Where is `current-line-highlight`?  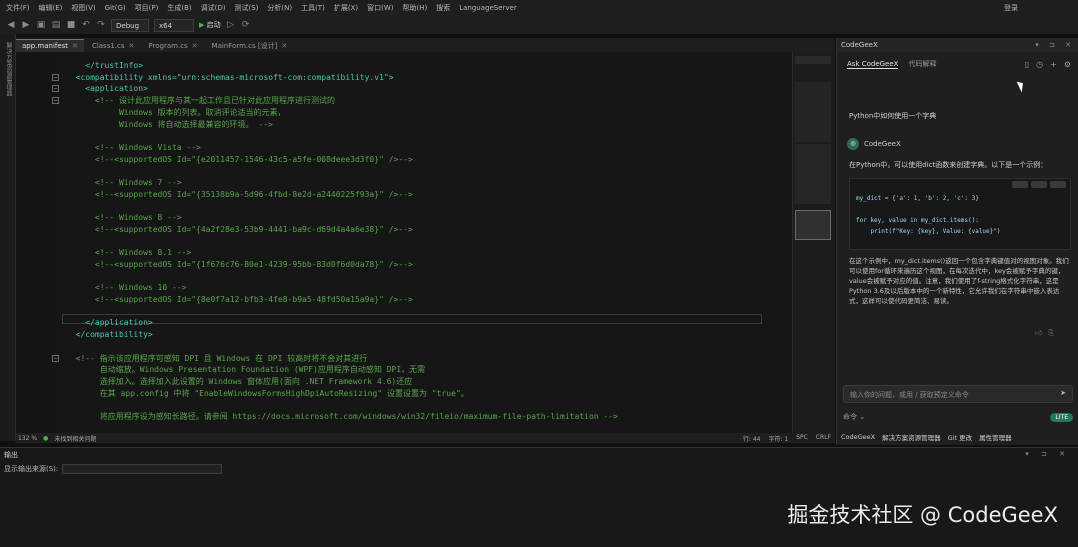 current-line-highlight is located at coordinates (412, 319).